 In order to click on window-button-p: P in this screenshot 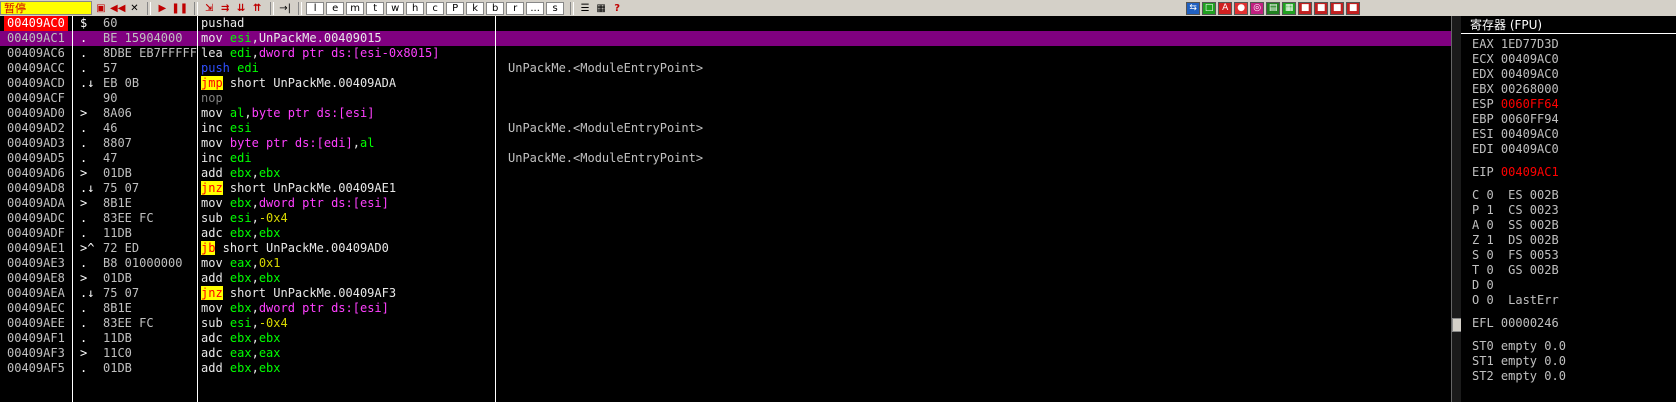, I will do `click(455, 8)`.